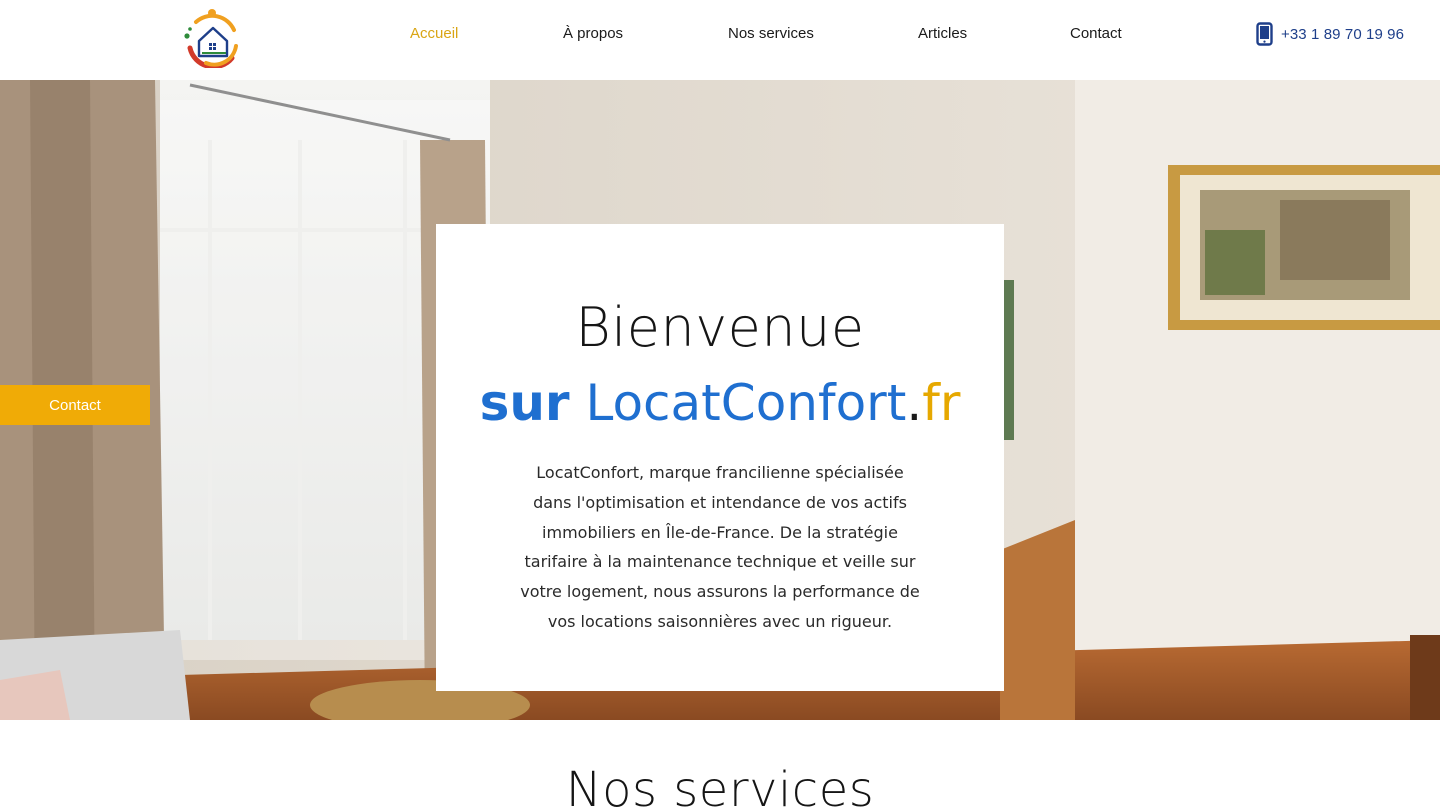 The height and width of the screenshot is (810, 1440). I want to click on nav-item-accueil: Accueil, so click(434, 33).